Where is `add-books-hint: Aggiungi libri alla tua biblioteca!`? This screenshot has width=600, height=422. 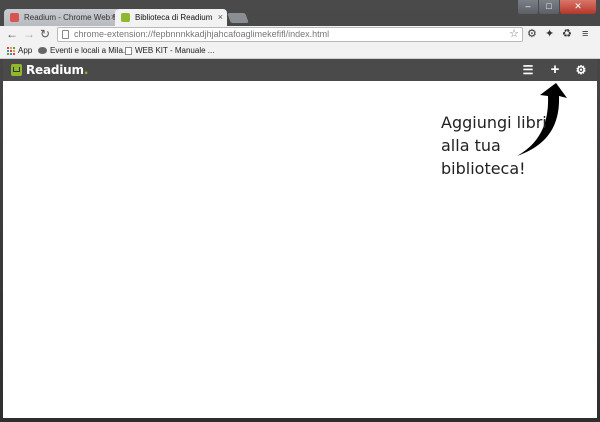
add-books-hint: Aggiungi libri alla tua biblioteca! is located at coordinates (494, 145).